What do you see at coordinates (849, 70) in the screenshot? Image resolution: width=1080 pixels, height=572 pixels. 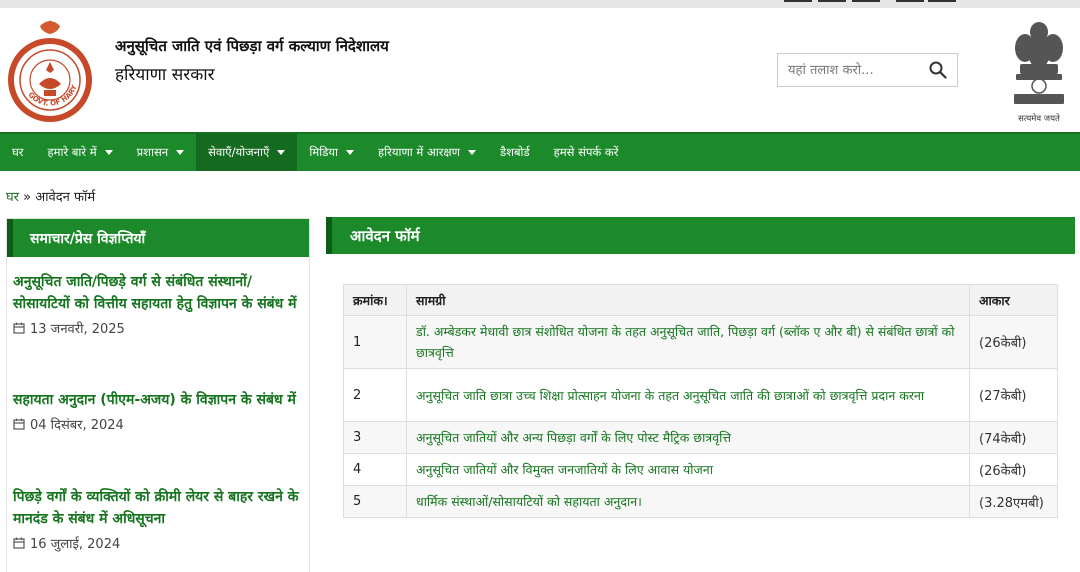 I see `search-input` at bounding box center [849, 70].